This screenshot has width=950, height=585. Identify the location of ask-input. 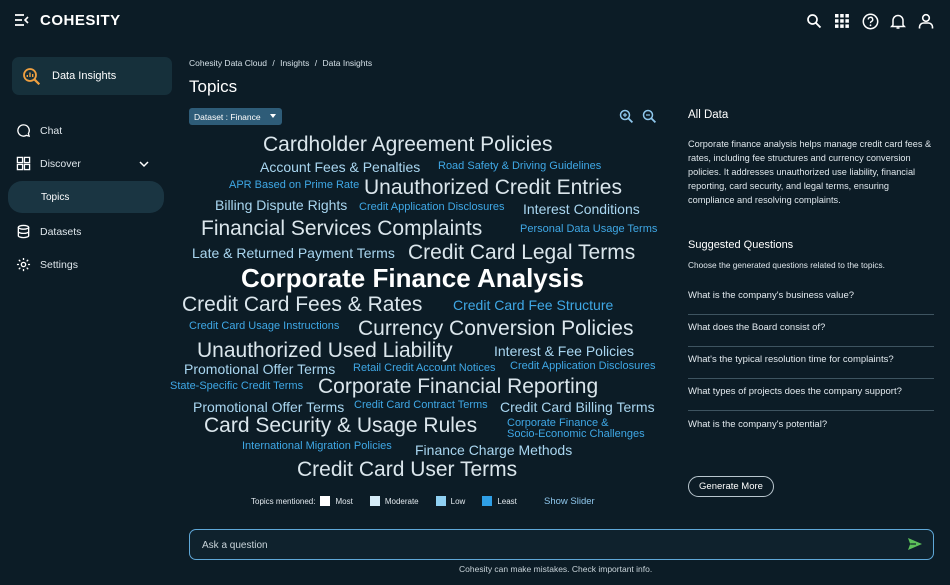
(542, 545).